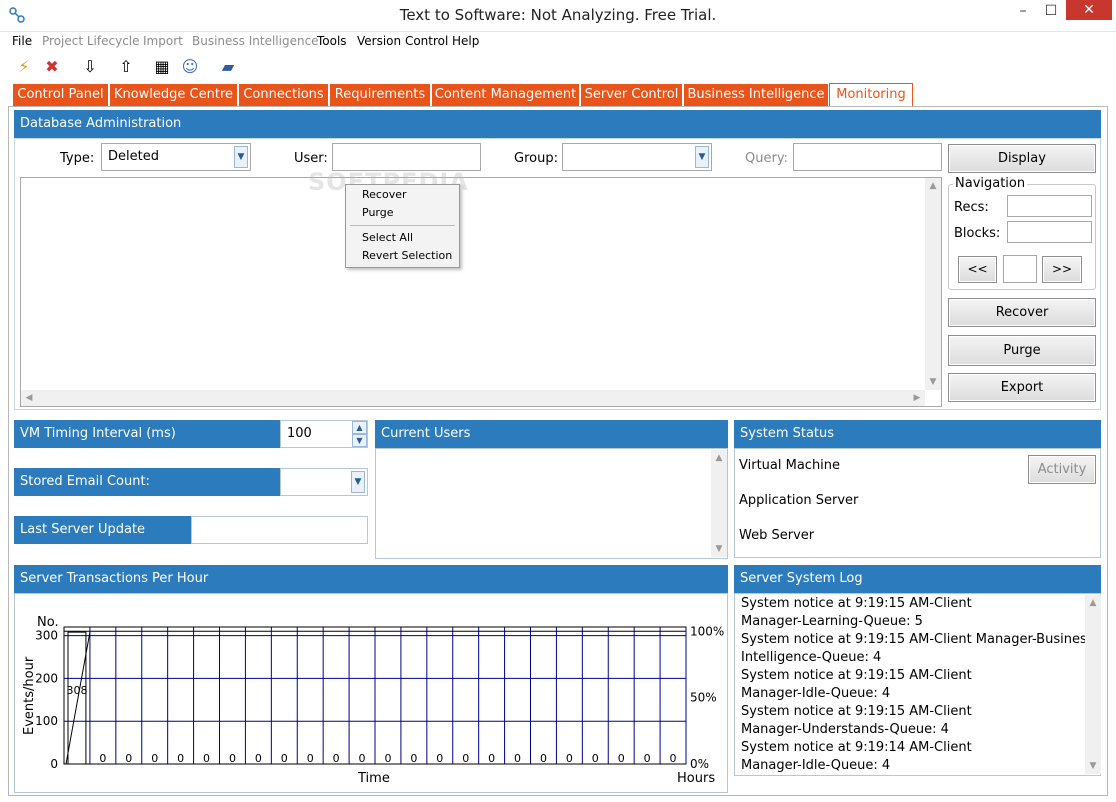 Image resolution: width=1116 pixels, height=802 pixels. Describe the element at coordinates (77, 698) in the screenshot. I see `chart-bar` at that location.